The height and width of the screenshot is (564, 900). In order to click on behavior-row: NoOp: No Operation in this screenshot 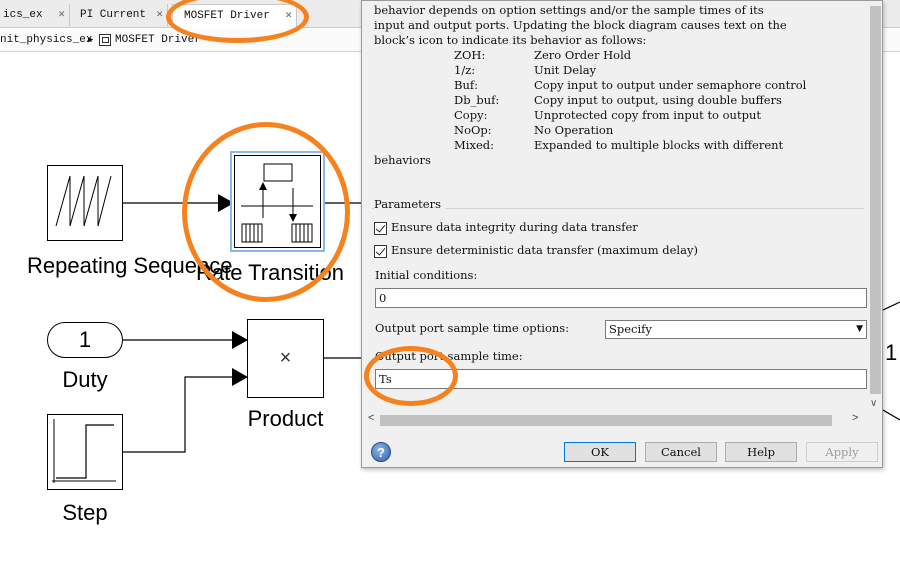, I will do `click(534, 130)`.